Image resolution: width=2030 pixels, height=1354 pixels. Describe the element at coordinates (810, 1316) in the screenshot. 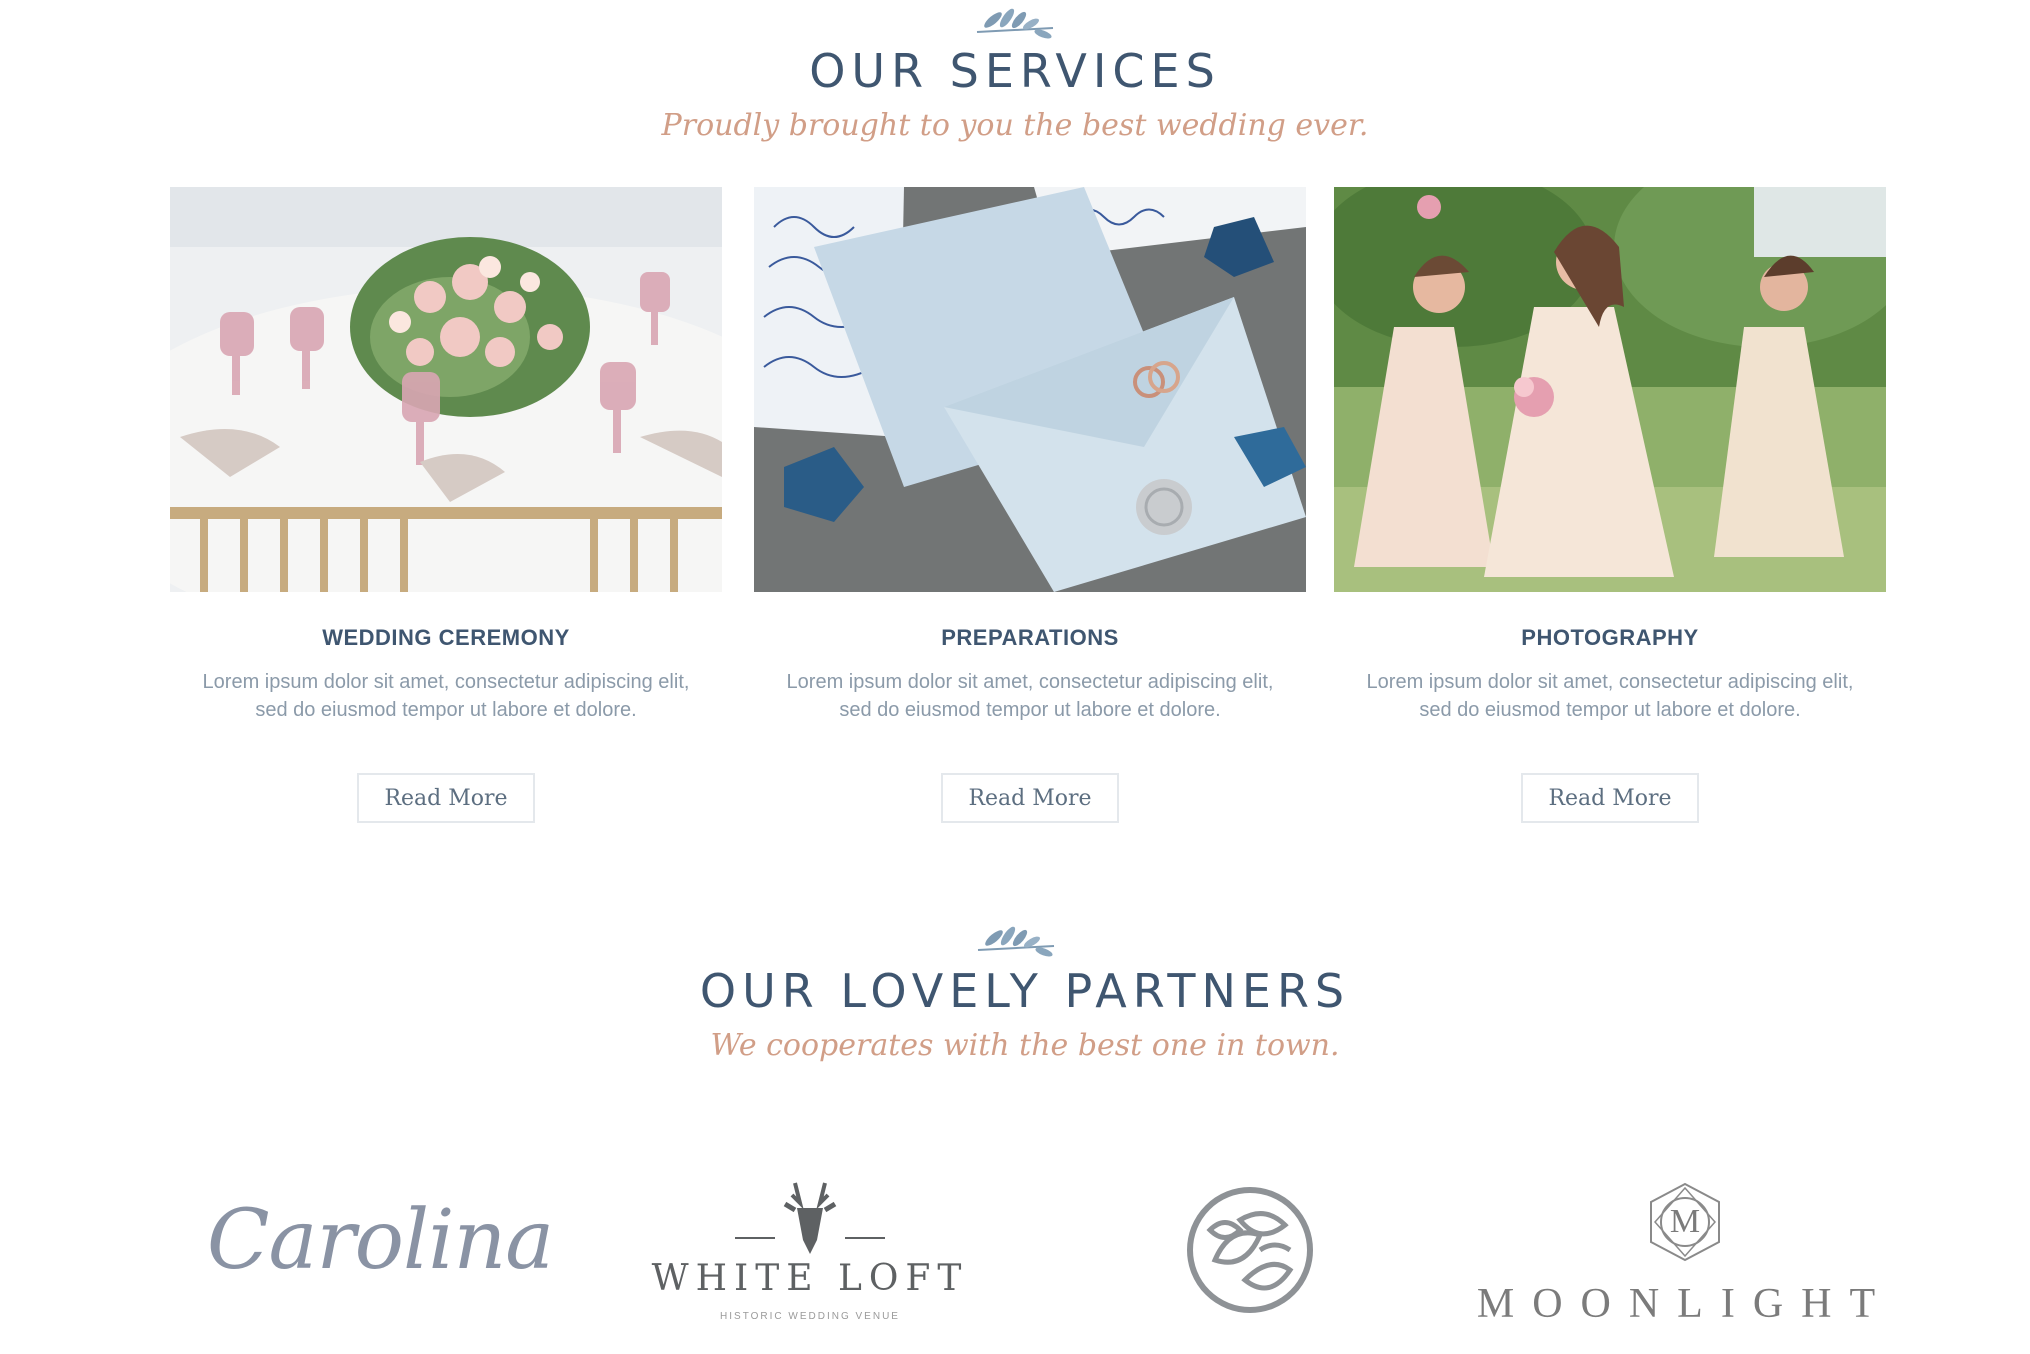

I see `white-loft-tagline: HISTORIC WEDDING VENUE` at that location.